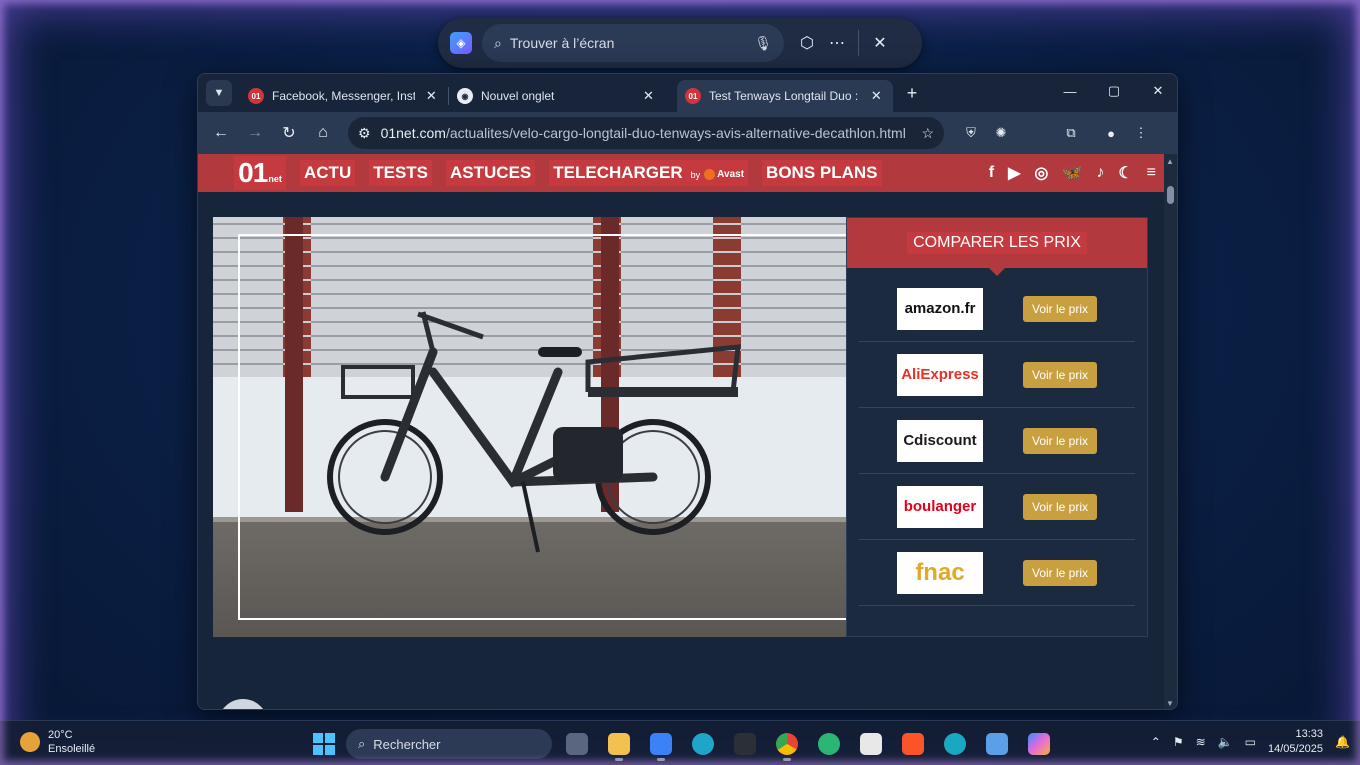 The height and width of the screenshot is (765, 1360). Describe the element at coordinates (807, 43) in the screenshot. I see `cube-icon: ⬡` at that location.